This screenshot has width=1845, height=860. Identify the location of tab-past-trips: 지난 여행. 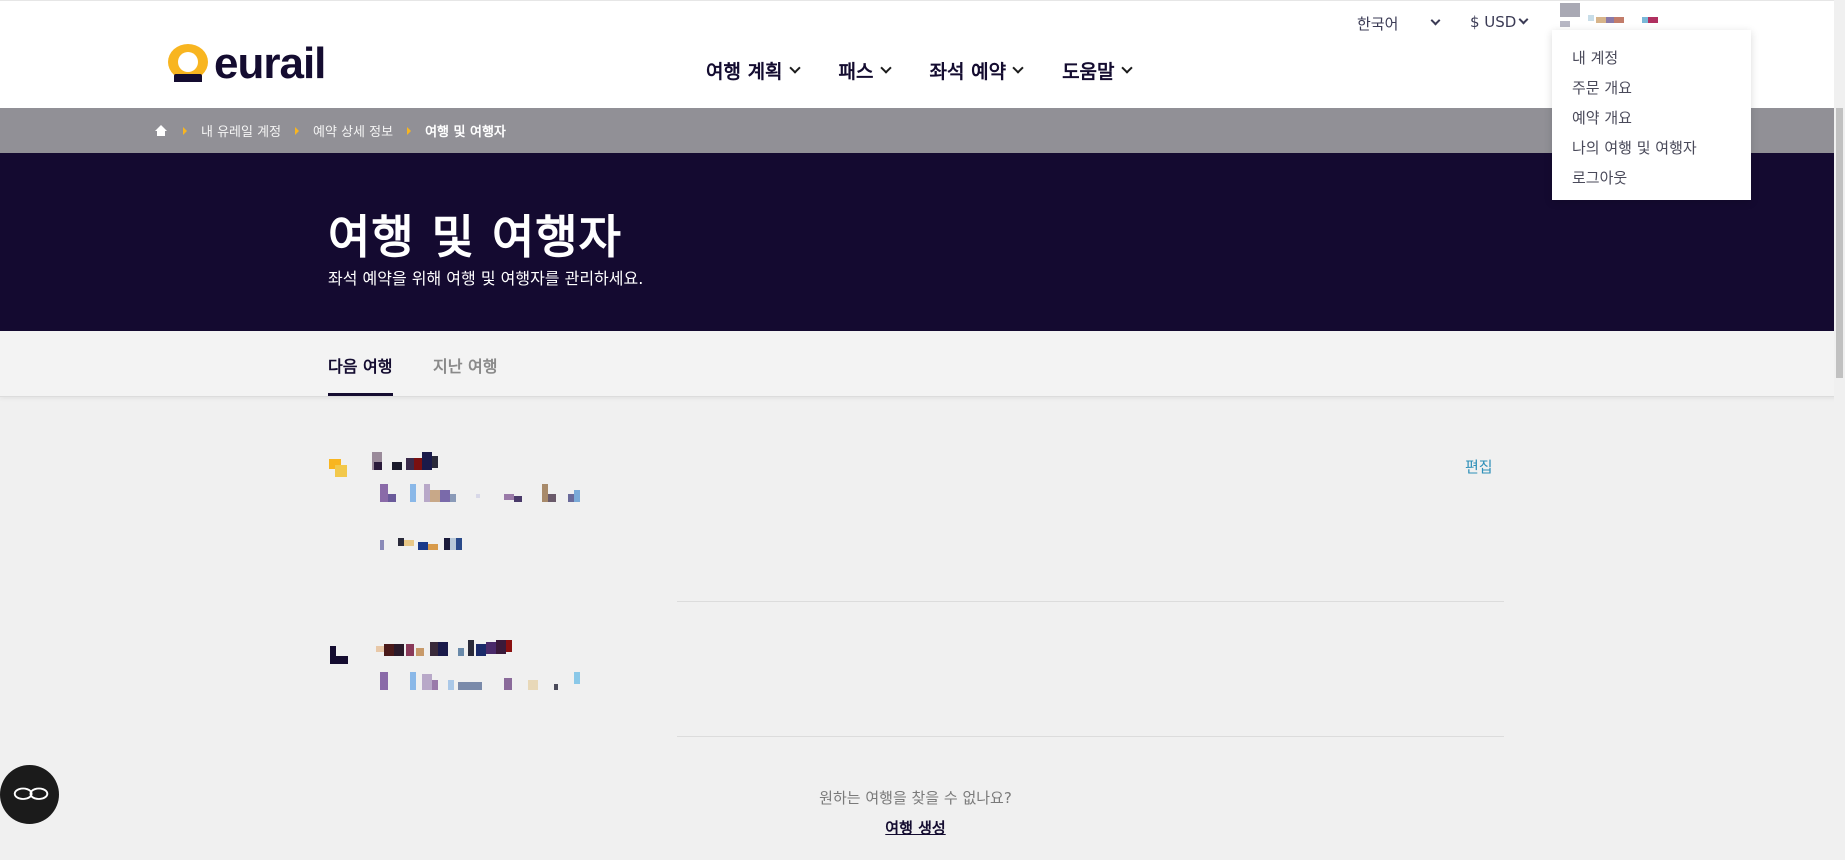
(465, 365).